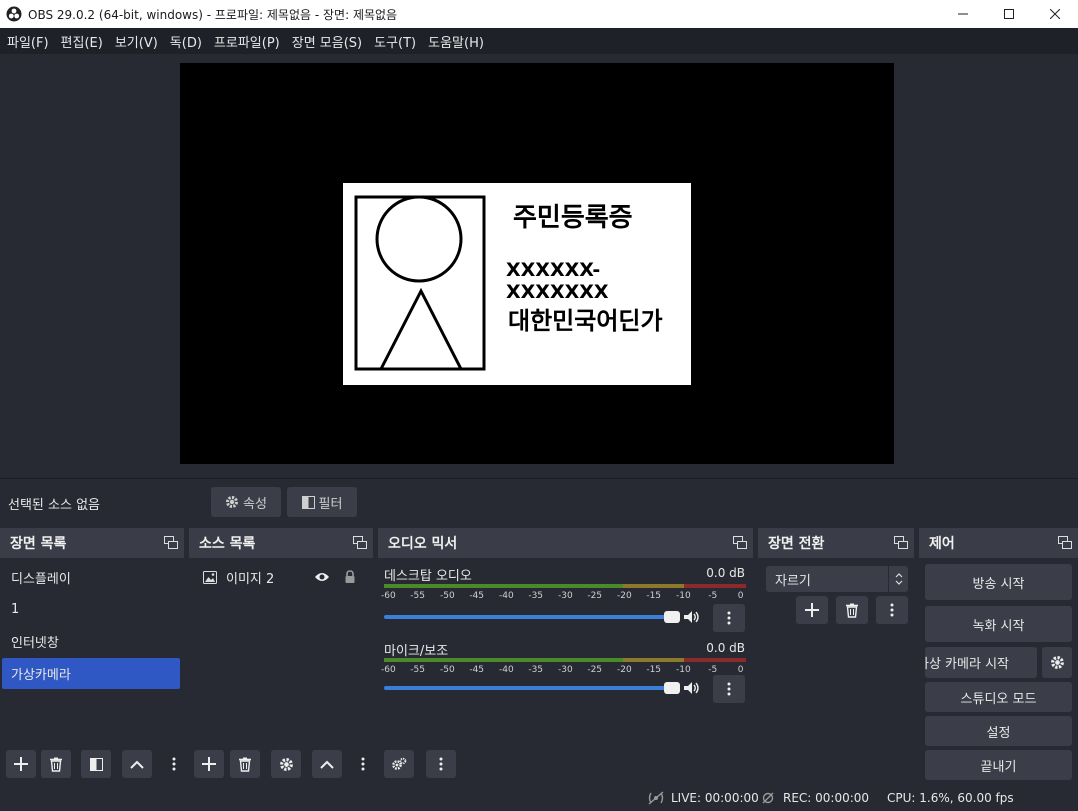 Image resolution: width=1078 pixels, height=811 pixels. Describe the element at coordinates (837, 579) in the screenshot. I see `transition-select: 자르기` at that location.